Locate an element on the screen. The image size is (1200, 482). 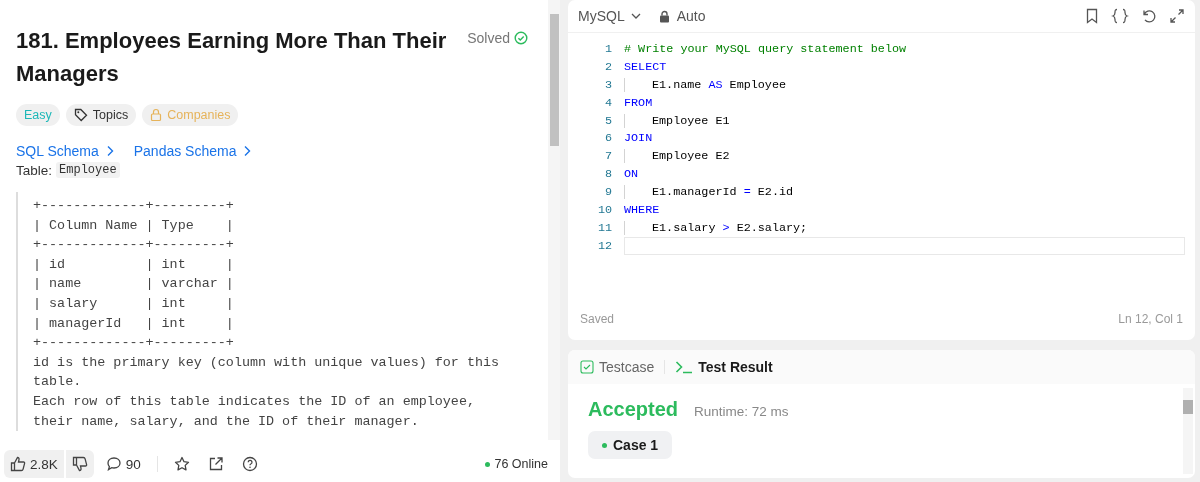
terminal-icon is located at coordinates (684, 367).